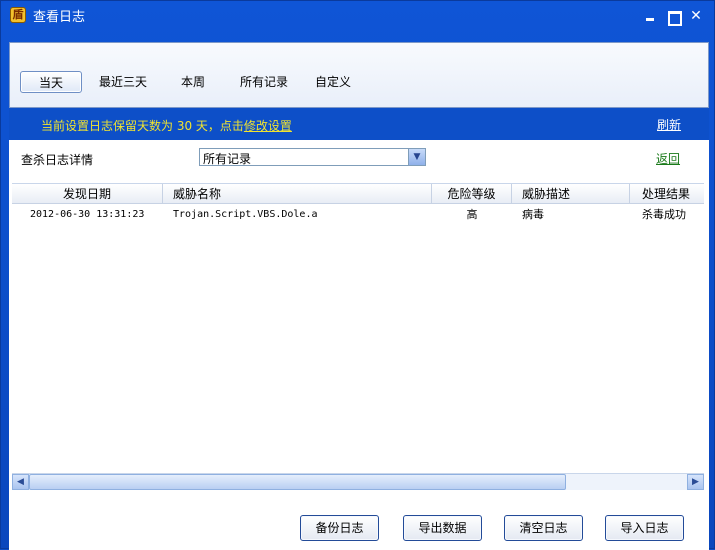  Describe the element at coordinates (268, 126) in the screenshot. I see `modify-settings-link: 修改设置` at that location.